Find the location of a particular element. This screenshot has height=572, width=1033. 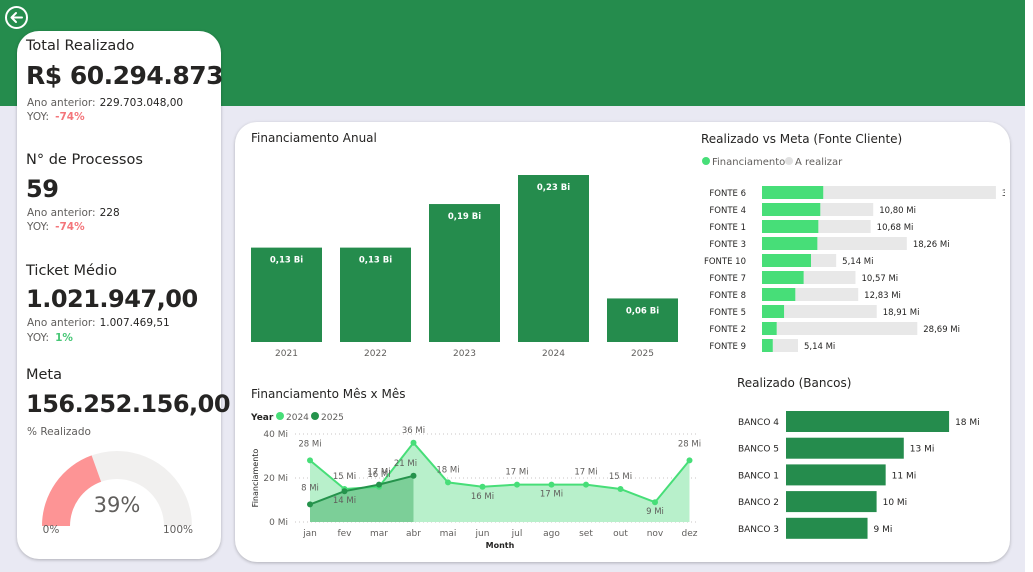

x-tick-label: 2025 is located at coordinates (642, 354).